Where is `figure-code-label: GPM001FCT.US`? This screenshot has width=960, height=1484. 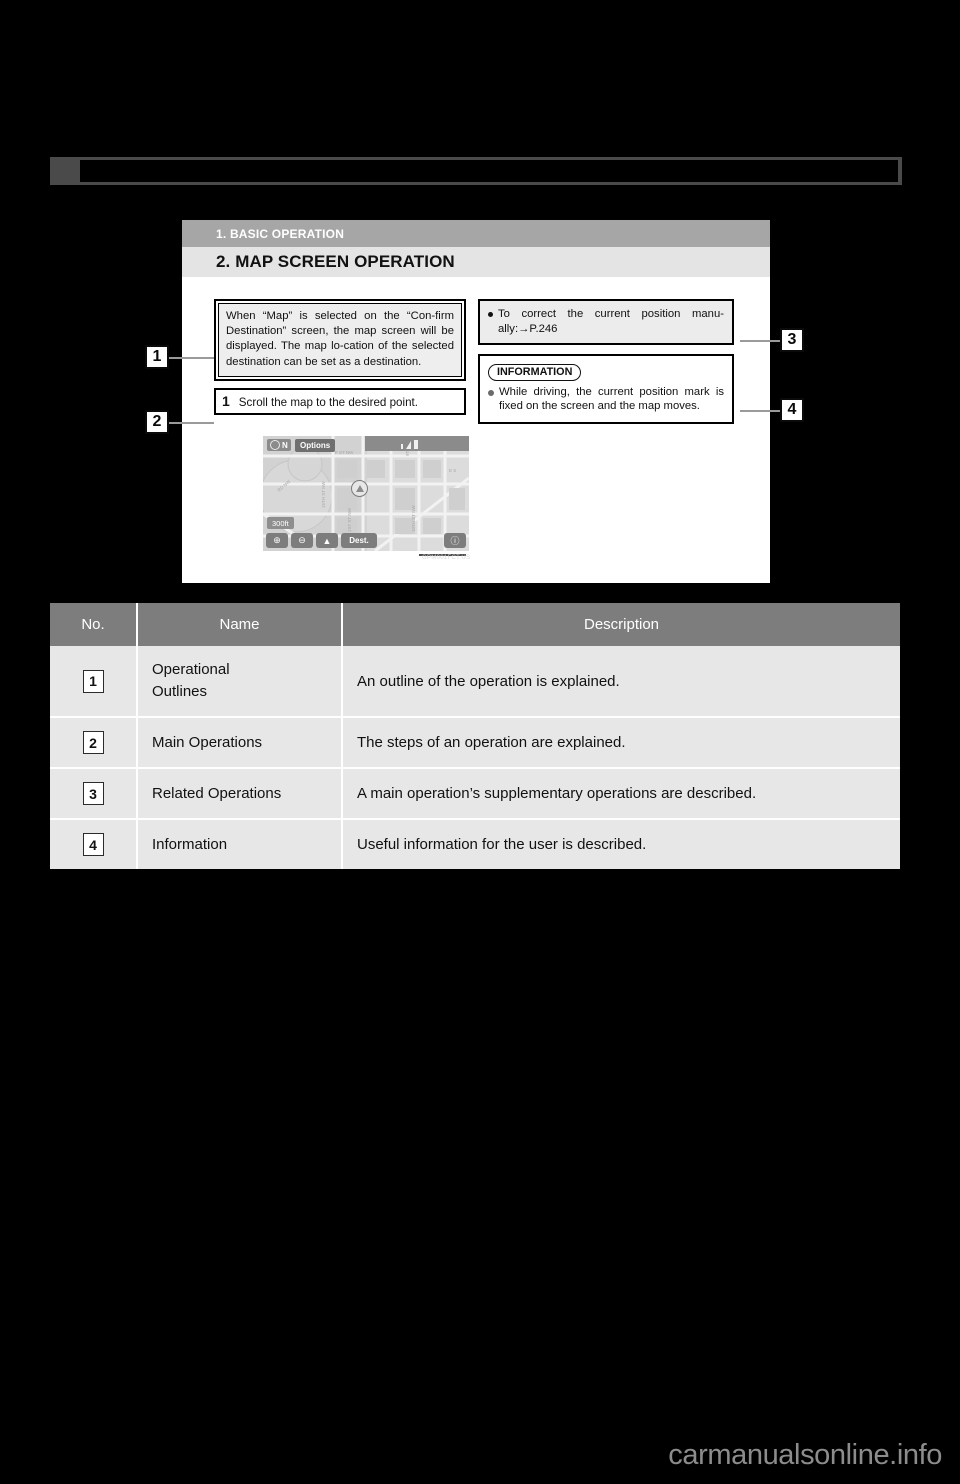 figure-code-label: GPM001FCT.US is located at coordinates (444, 557).